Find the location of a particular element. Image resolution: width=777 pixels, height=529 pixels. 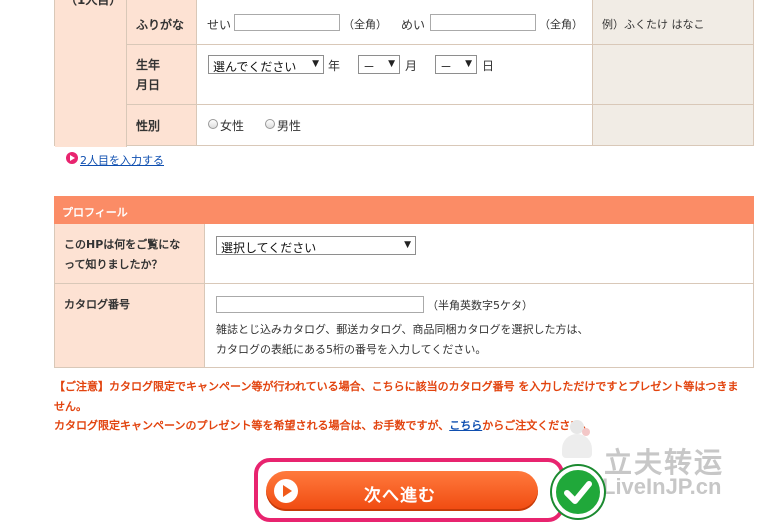

furigana-label: ふりがな is located at coordinates (160, 25).